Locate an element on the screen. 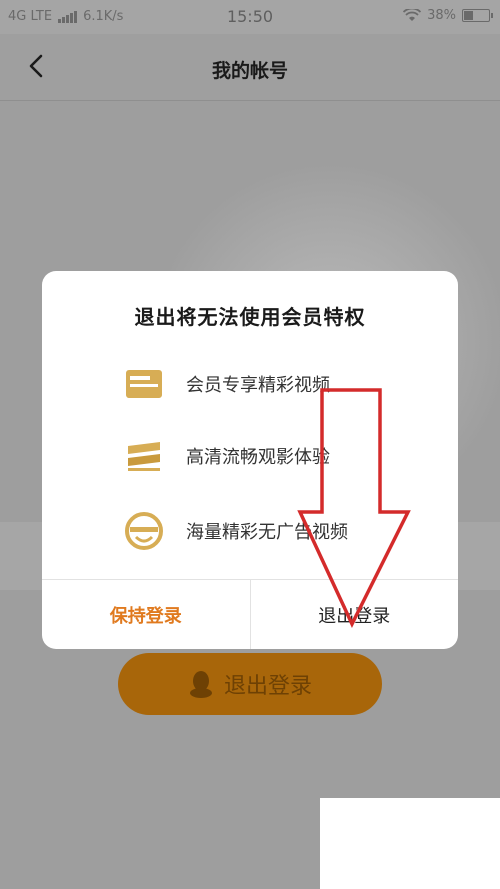 This screenshot has width=500, height=889. battery-percent: 38% is located at coordinates (441, 15).